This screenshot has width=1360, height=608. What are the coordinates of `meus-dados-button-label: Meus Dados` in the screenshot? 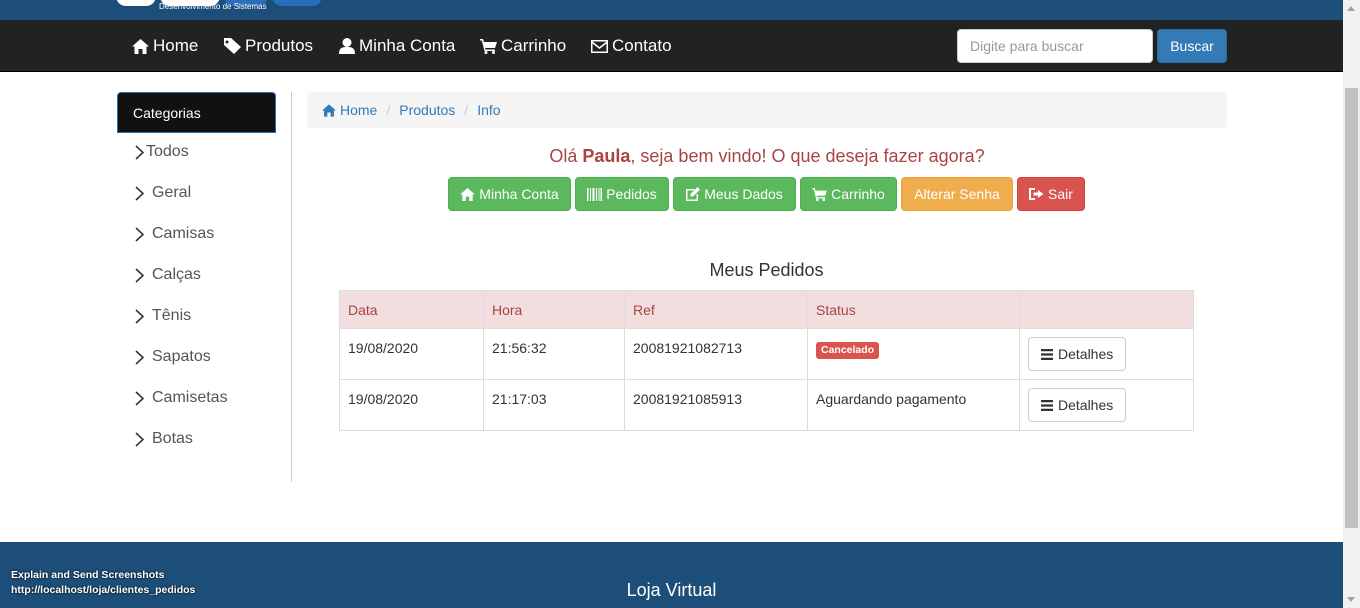 It's located at (743, 194).